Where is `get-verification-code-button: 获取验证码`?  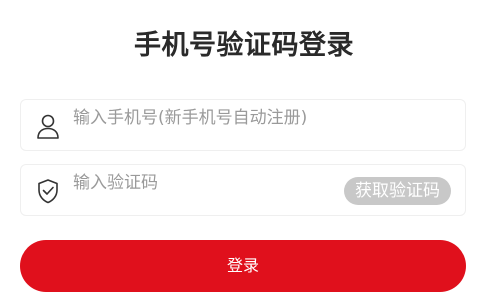
get-verification-code-button: 获取验证码 is located at coordinates (397, 191).